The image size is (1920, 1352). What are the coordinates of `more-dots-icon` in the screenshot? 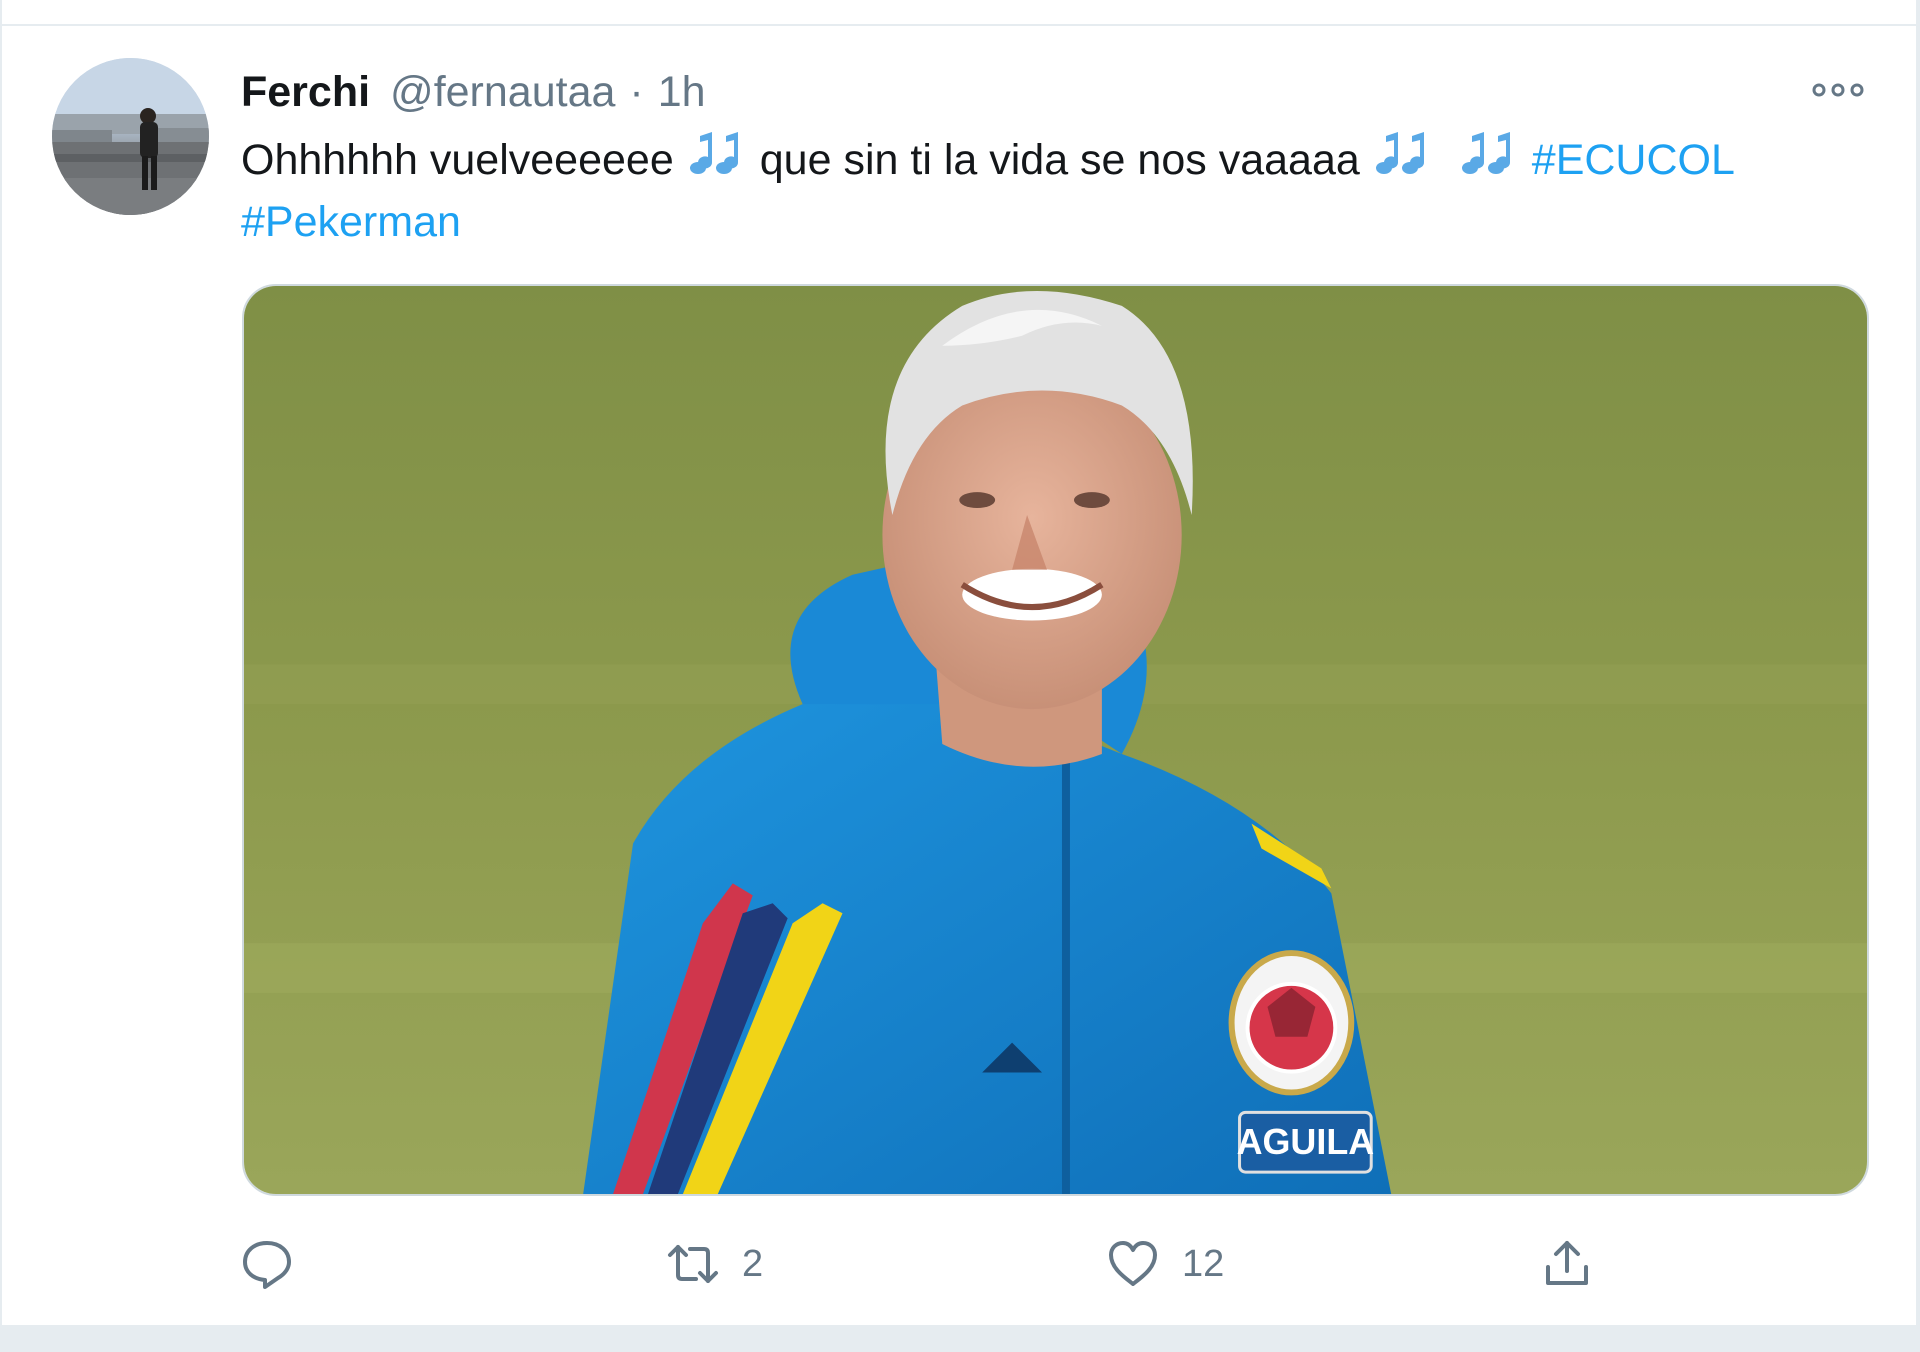 It's located at (1838, 90).